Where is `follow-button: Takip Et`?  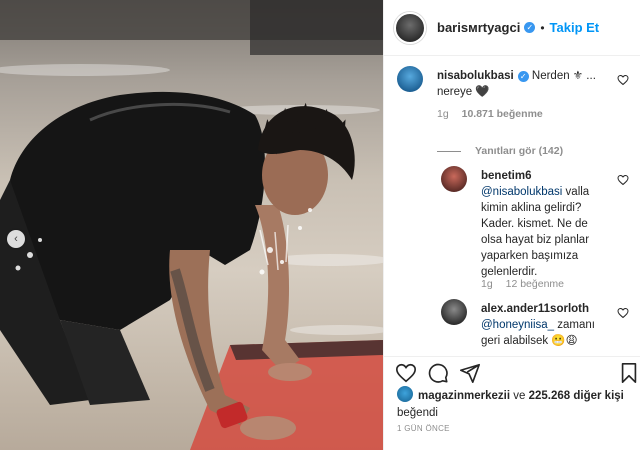
follow-button: Takip Et is located at coordinates (575, 27).